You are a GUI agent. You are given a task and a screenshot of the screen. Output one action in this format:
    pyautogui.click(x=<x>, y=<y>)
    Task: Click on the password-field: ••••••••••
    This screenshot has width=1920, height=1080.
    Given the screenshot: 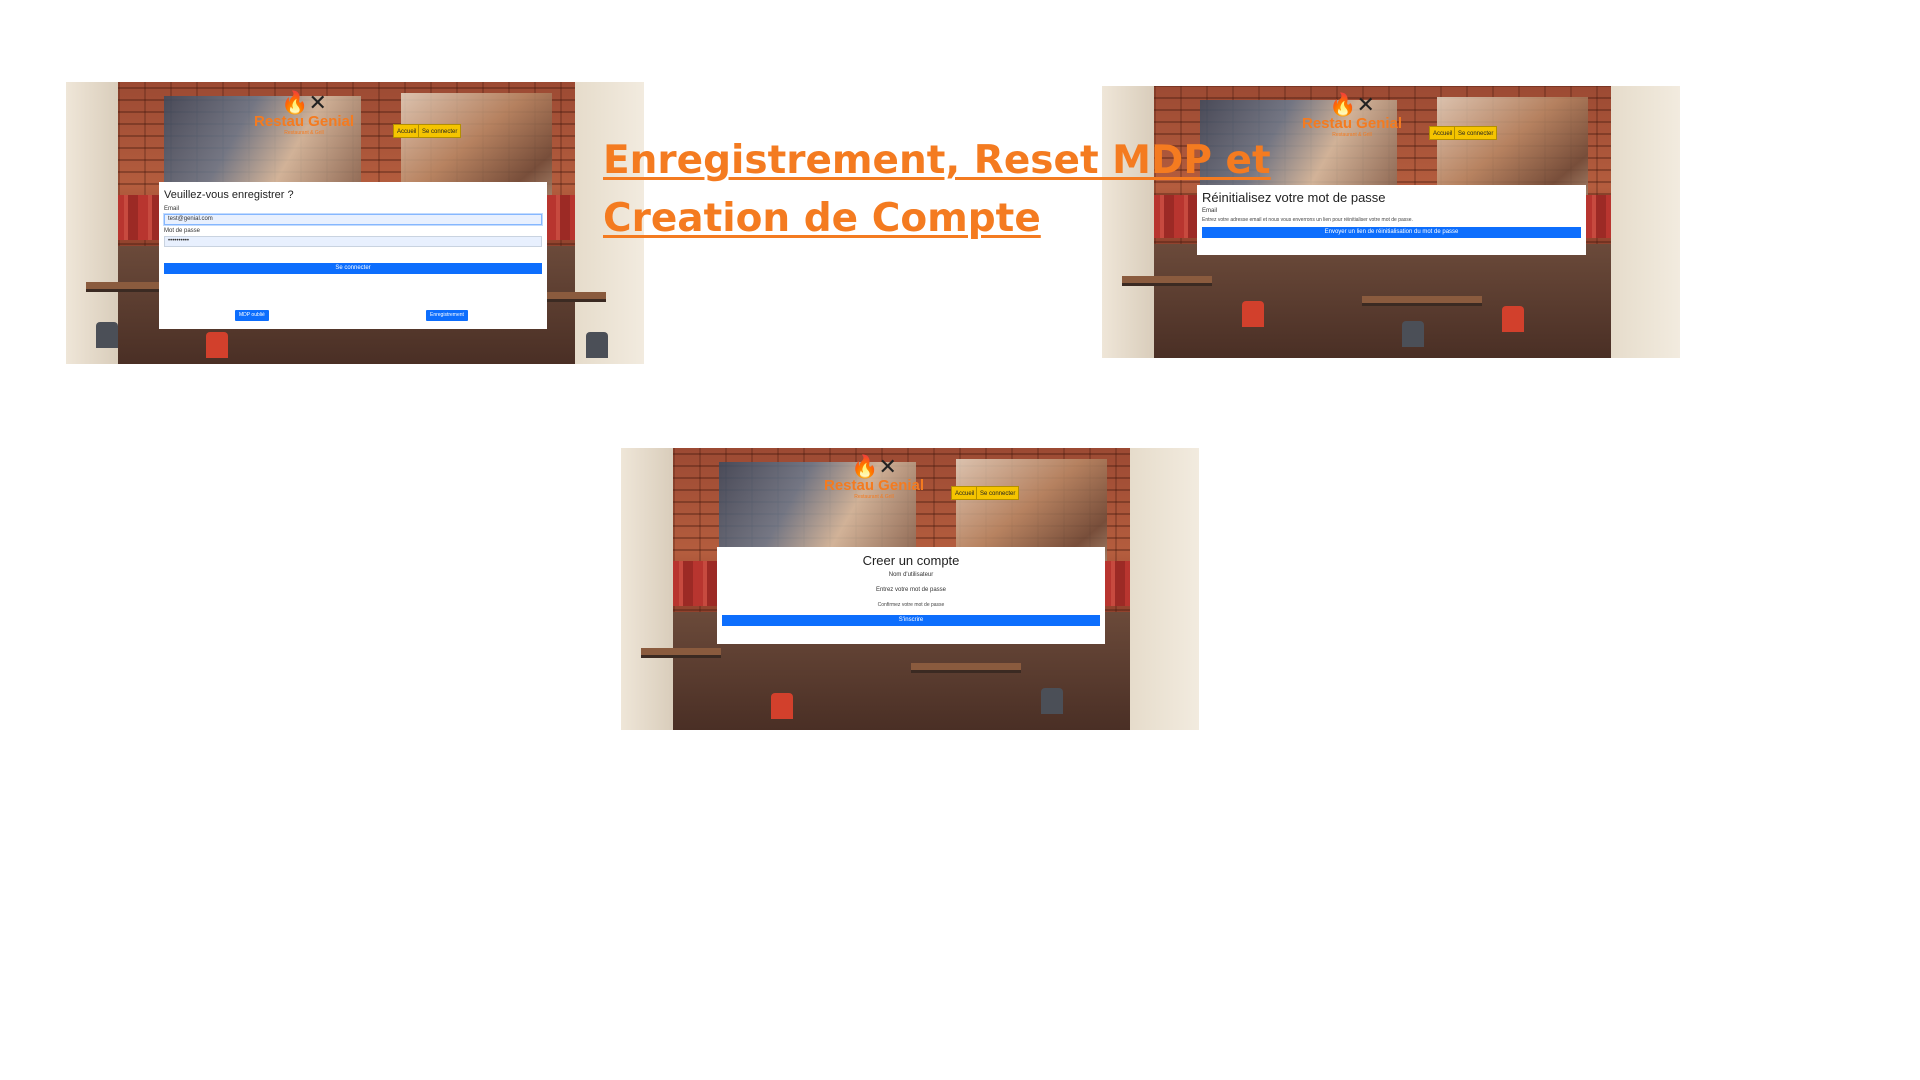 What is the action you would take?
    pyautogui.click(x=353, y=241)
    